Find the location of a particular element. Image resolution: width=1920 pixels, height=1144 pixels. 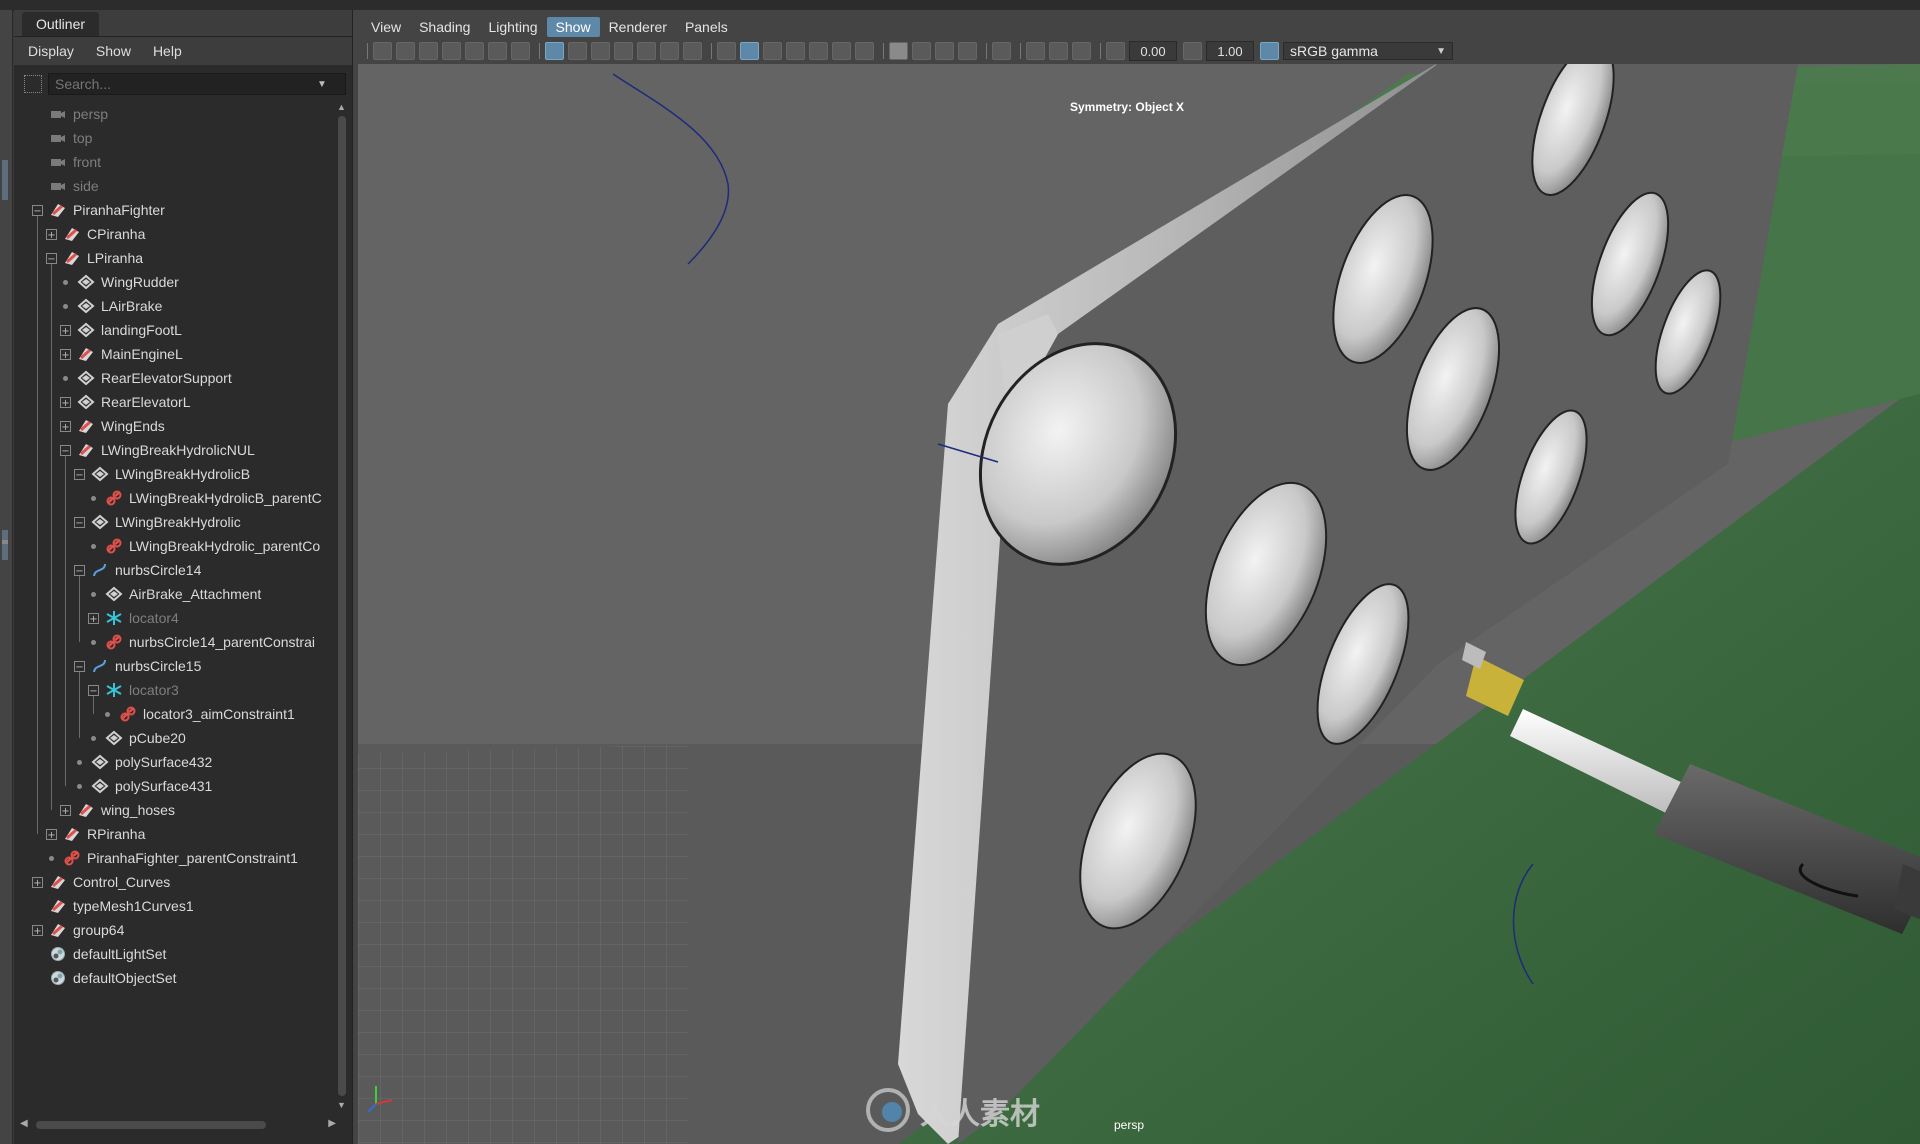

outliner-row: LWingBreakHydrolic_parentCo is located at coordinates (204, 546).